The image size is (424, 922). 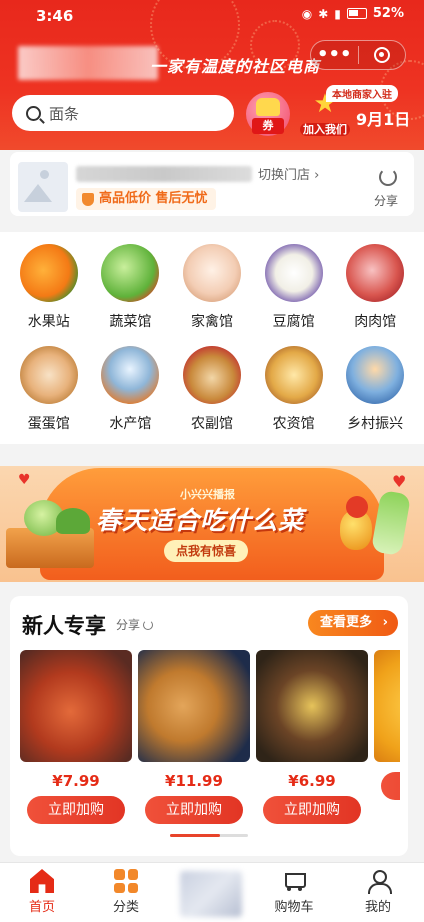 I want to click on user-icon, so click(x=379, y=881).